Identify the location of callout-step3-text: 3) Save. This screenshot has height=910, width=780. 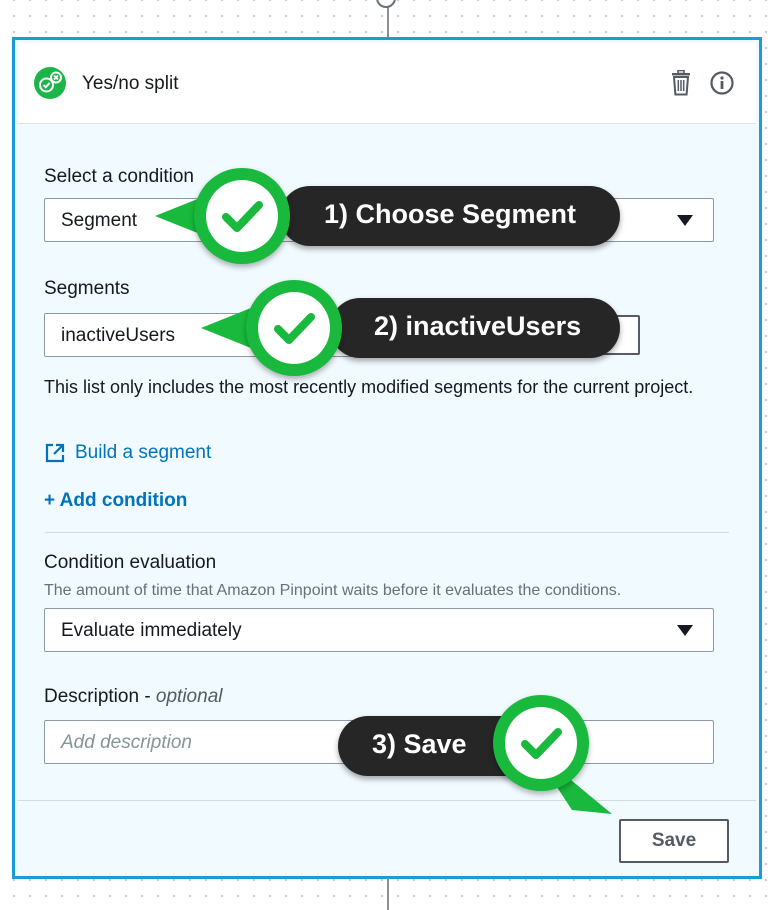
(419, 744).